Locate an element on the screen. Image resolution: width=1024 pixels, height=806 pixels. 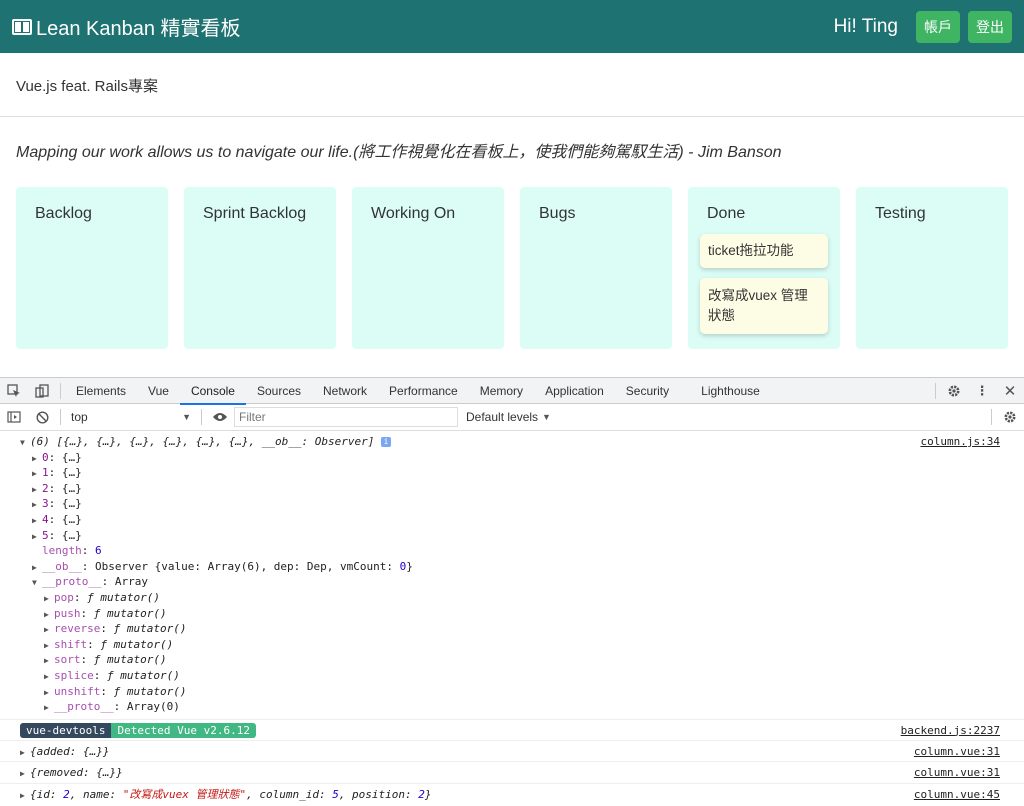
added-log: ▶ {added: {…}} column.vue:31 is located at coordinates (512, 751).